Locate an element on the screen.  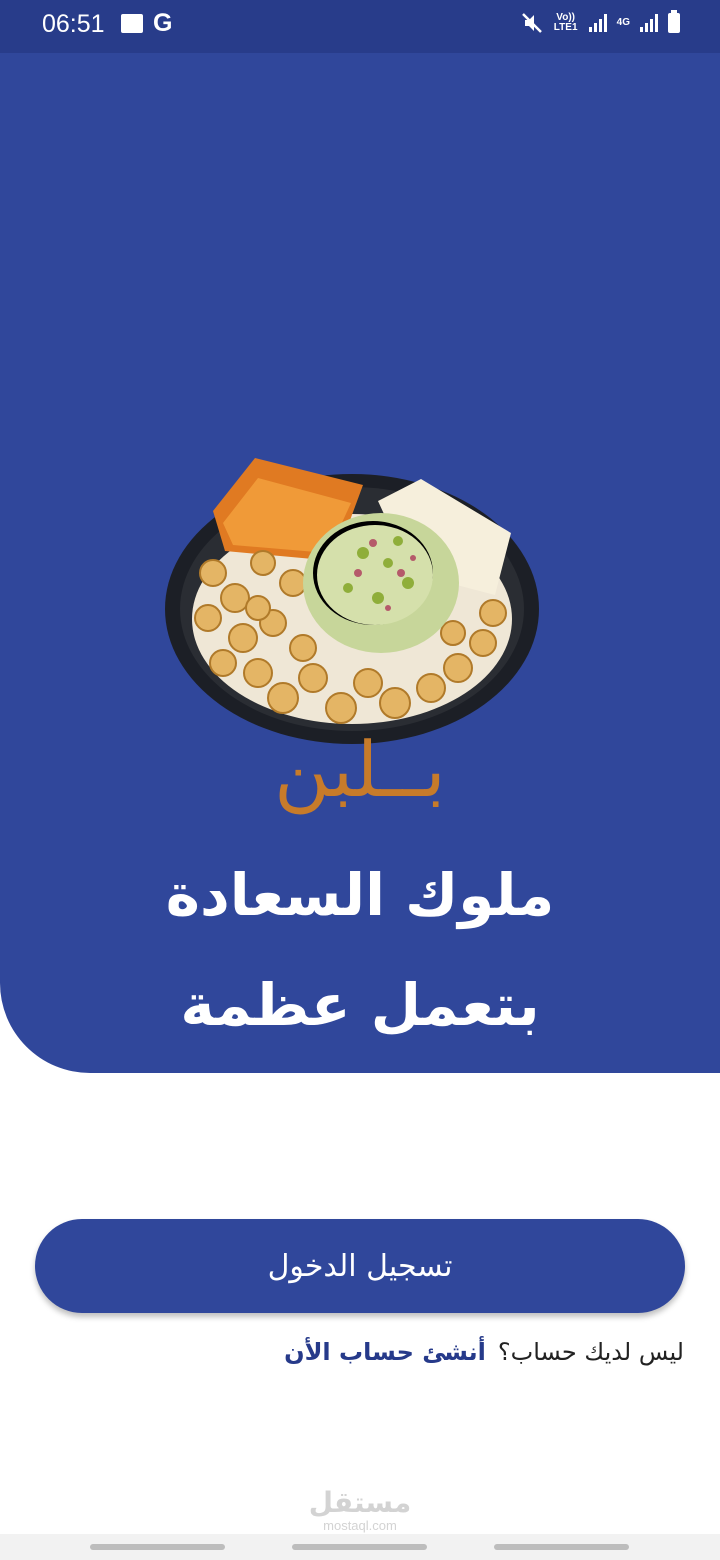
status-right-icons: Vo)) LTE1 4G is located at coordinates (600, 22).